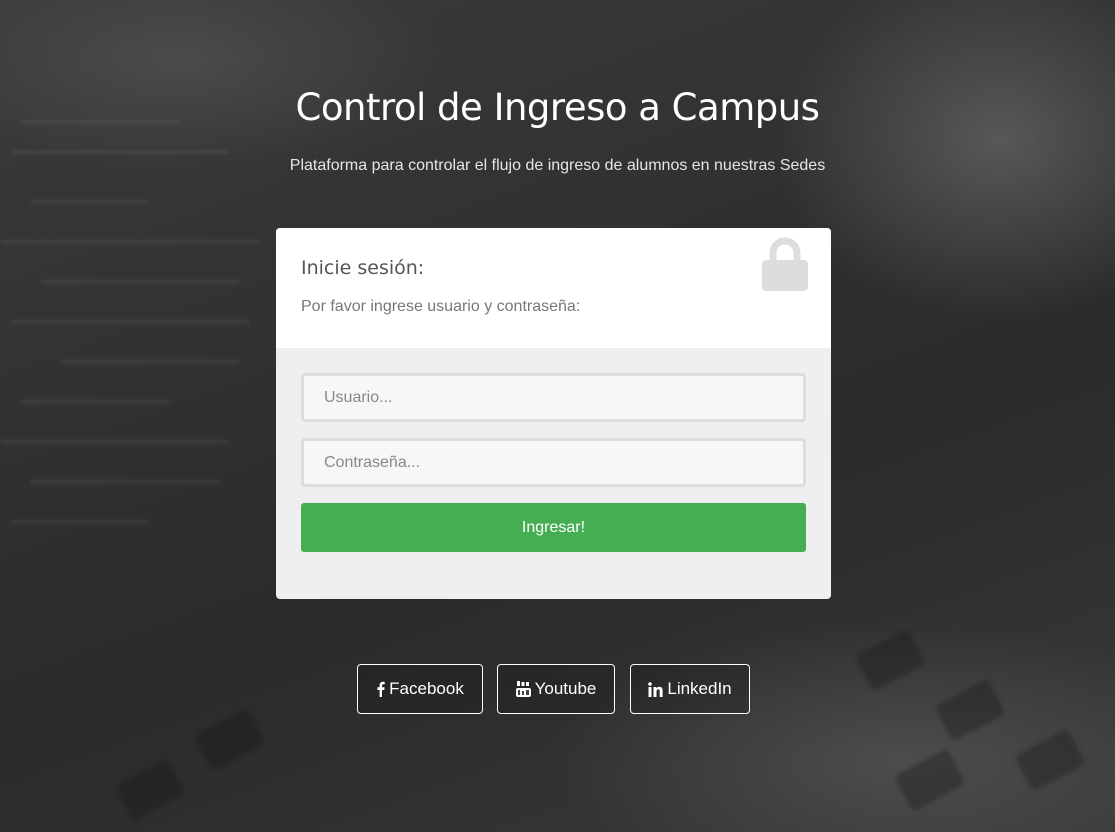  I want to click on youtube-label: Youtube, so click(565, 688).